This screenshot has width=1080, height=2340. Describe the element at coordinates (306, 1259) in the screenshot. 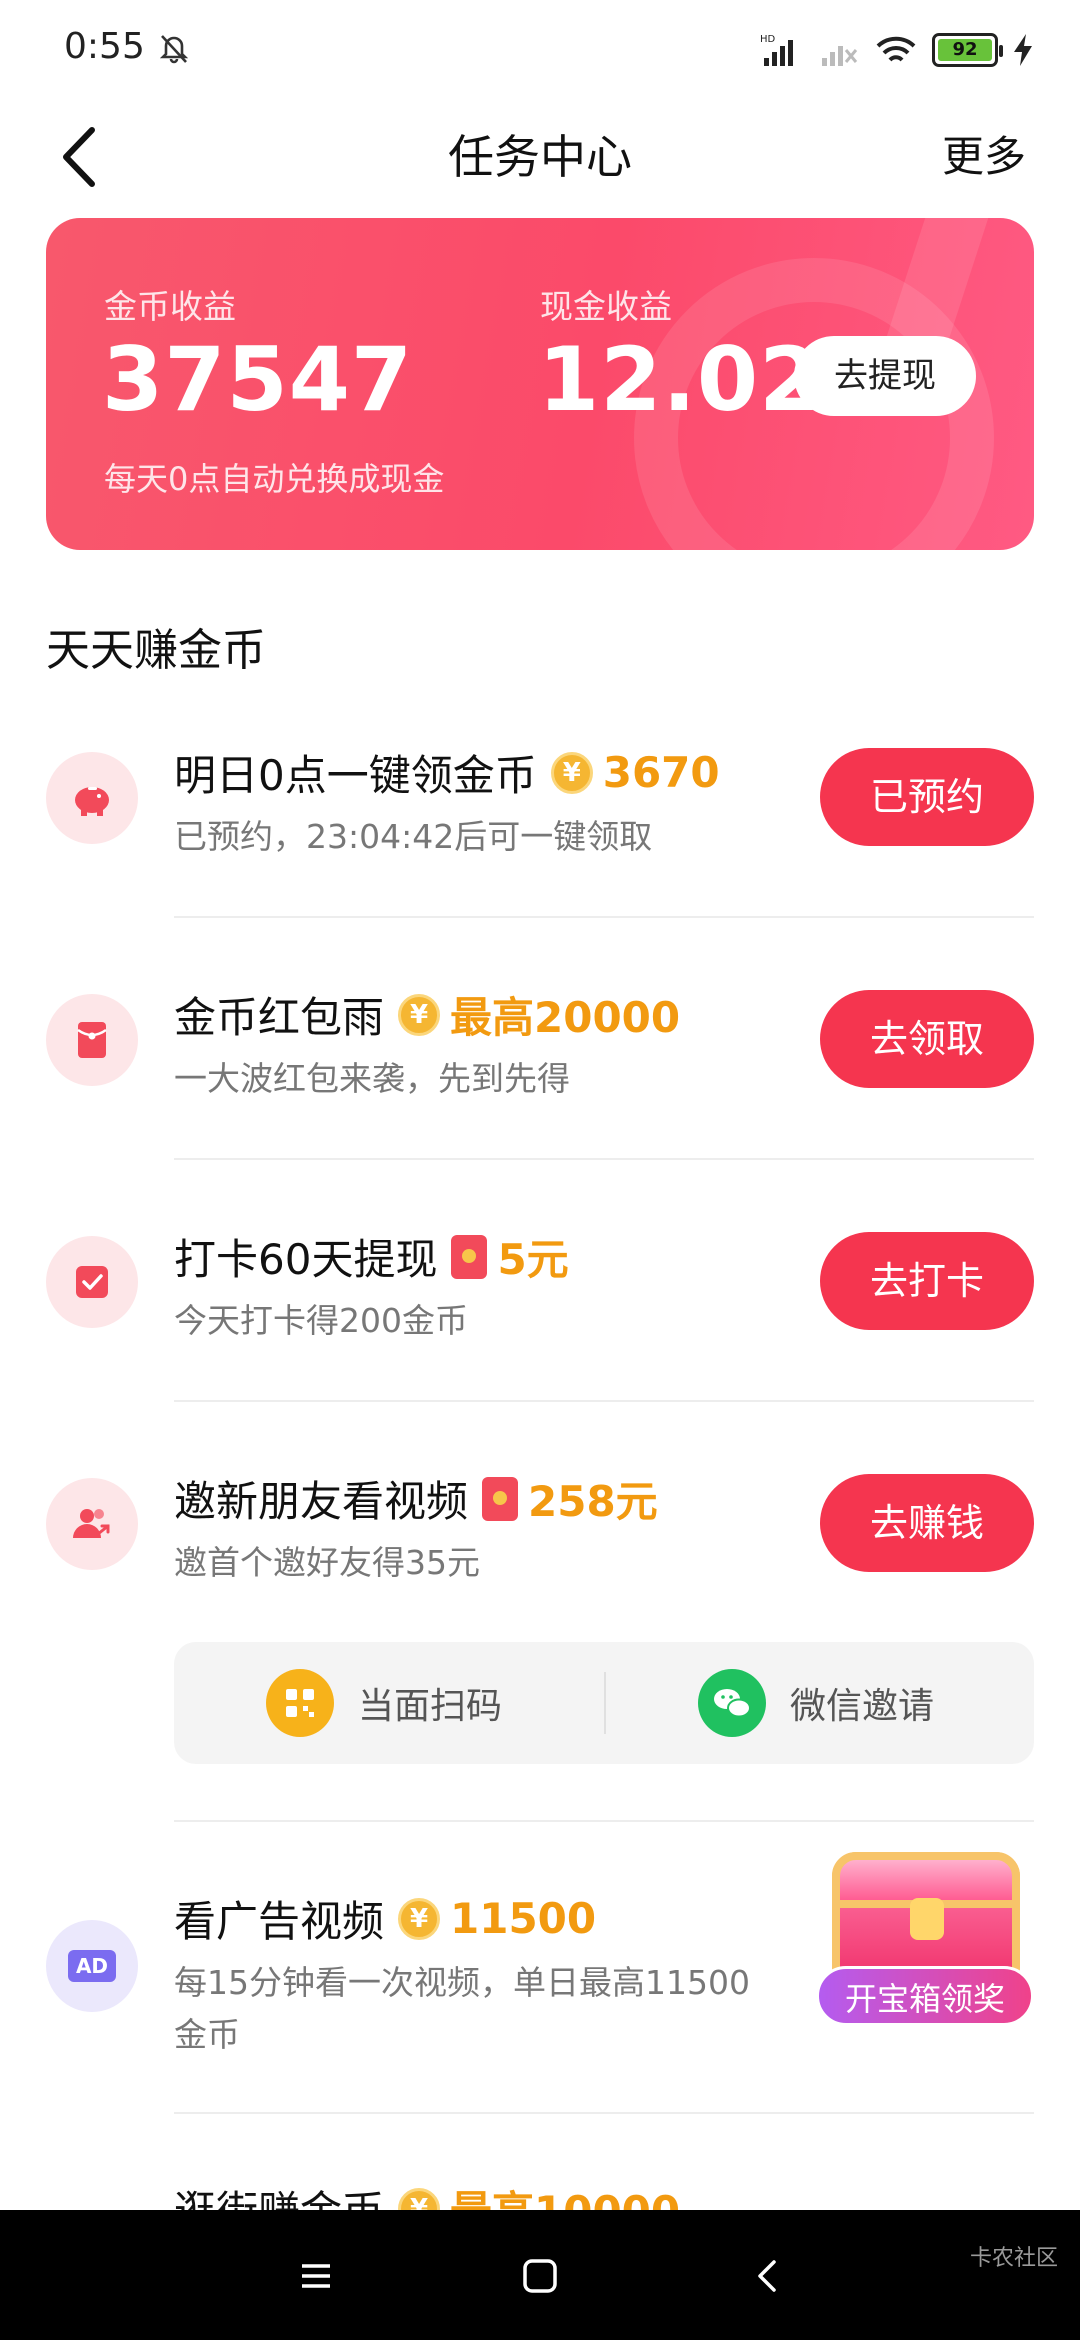

I see `task-title-text: 打卡60天提现` at that location.